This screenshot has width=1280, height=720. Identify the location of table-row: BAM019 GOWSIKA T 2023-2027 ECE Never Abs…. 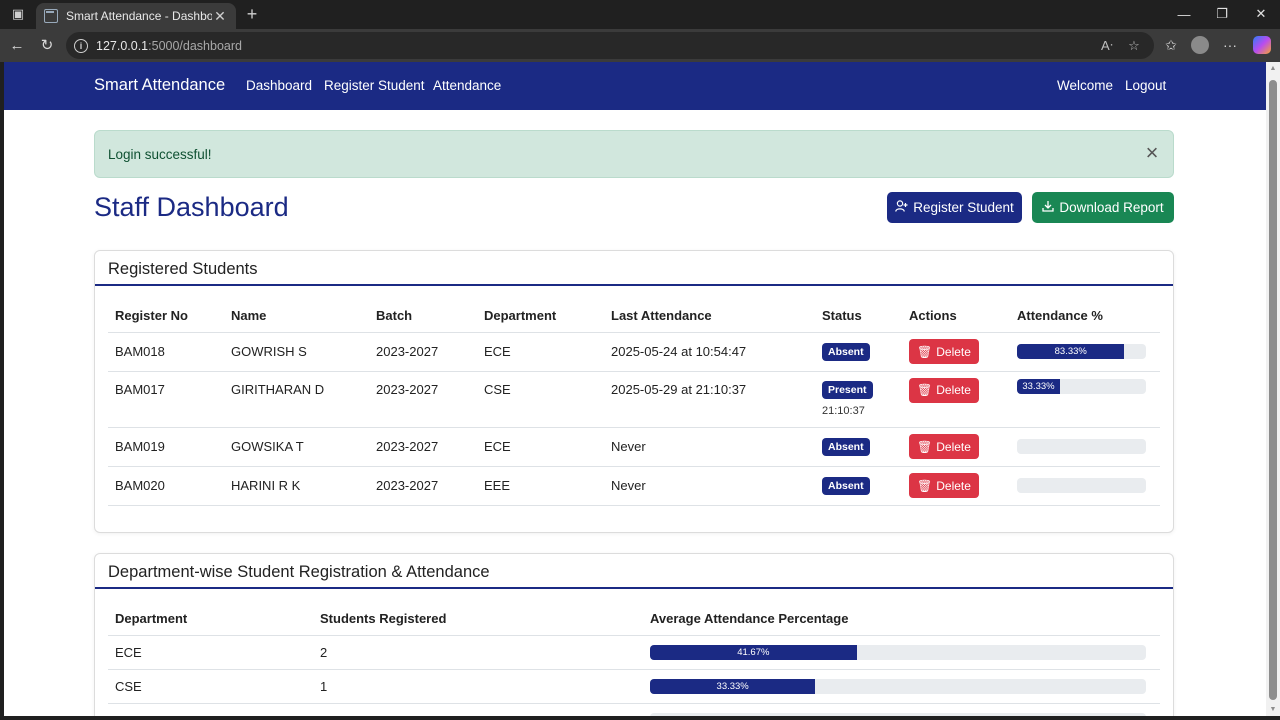
(634, 446).